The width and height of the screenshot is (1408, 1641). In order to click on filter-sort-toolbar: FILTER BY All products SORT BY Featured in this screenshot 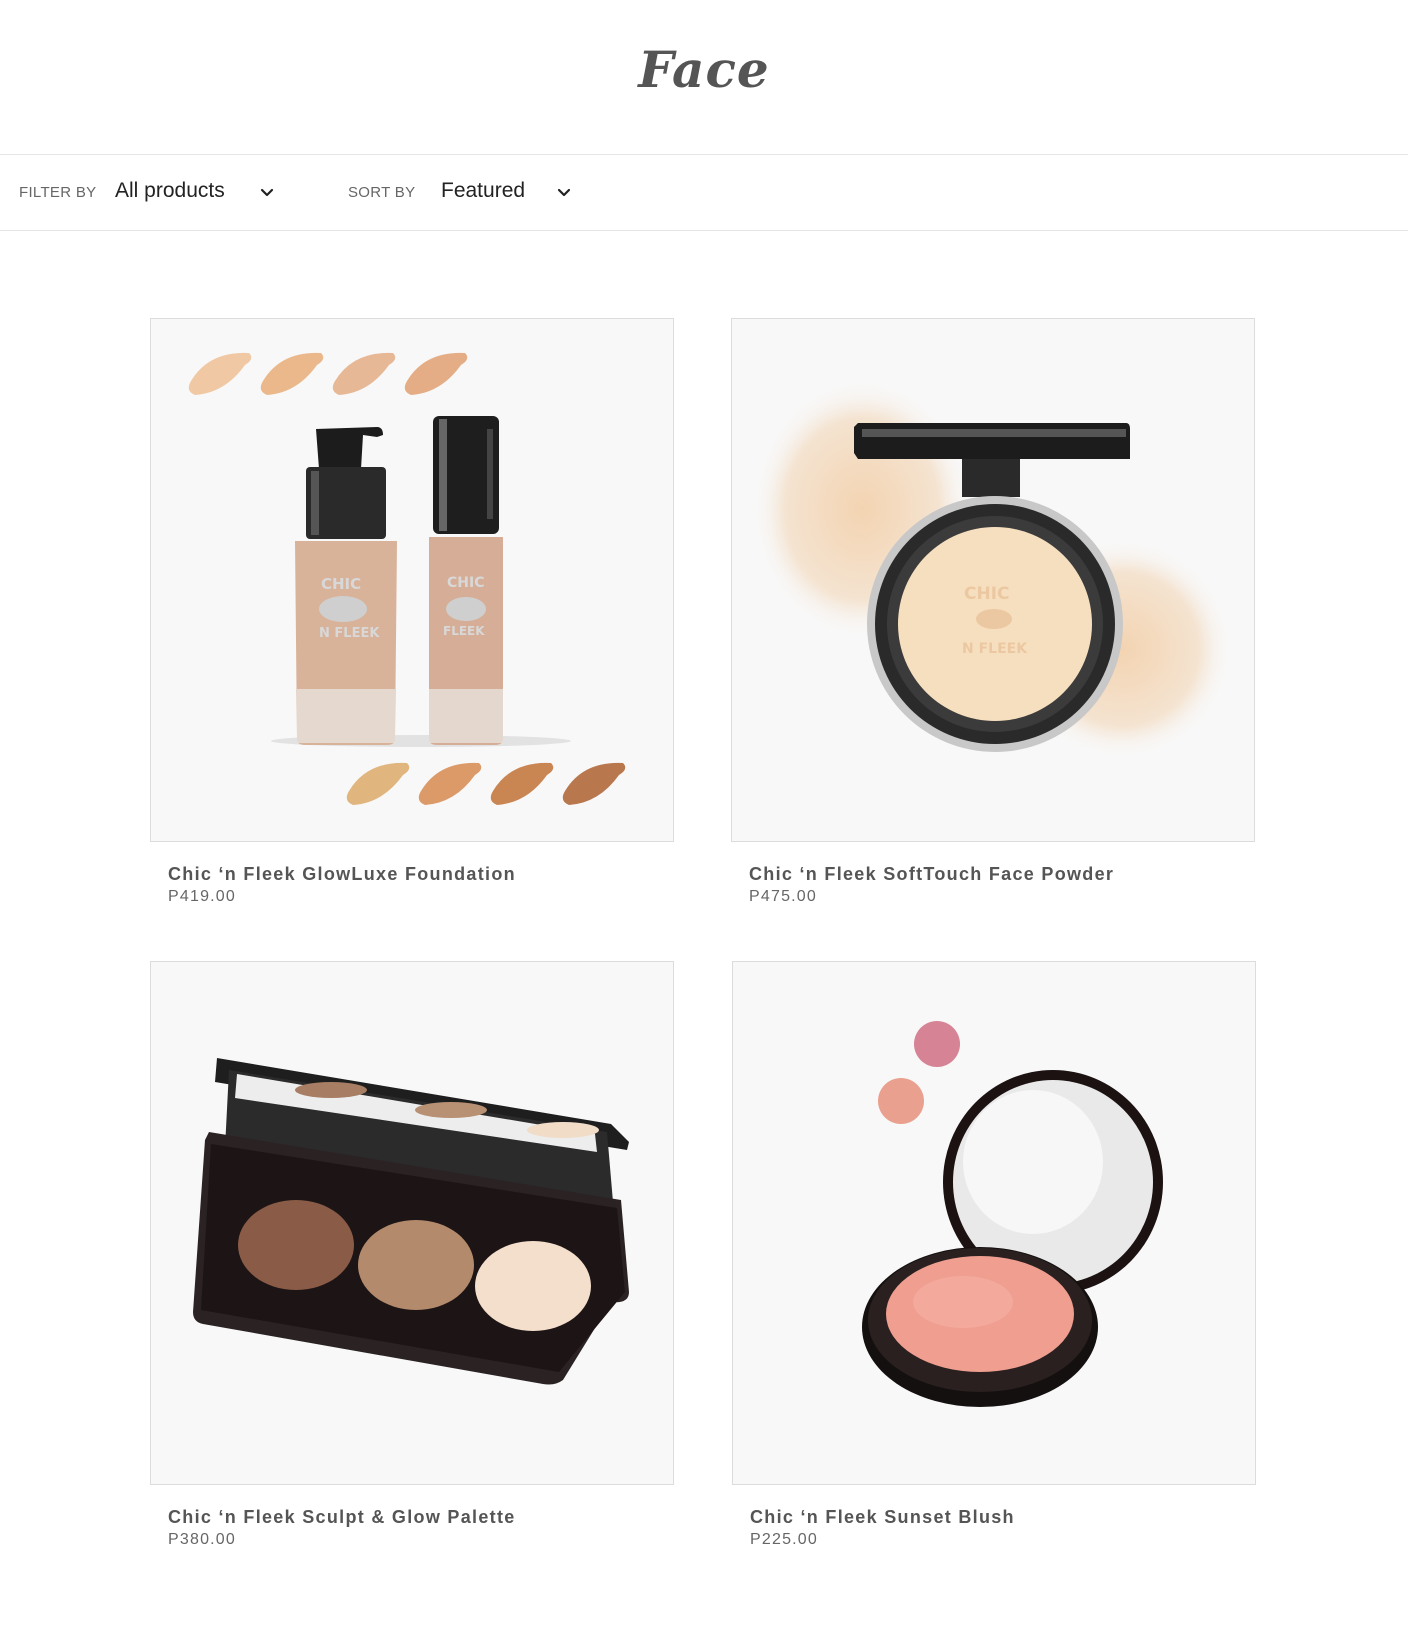, I will do `click(704, 192)`.